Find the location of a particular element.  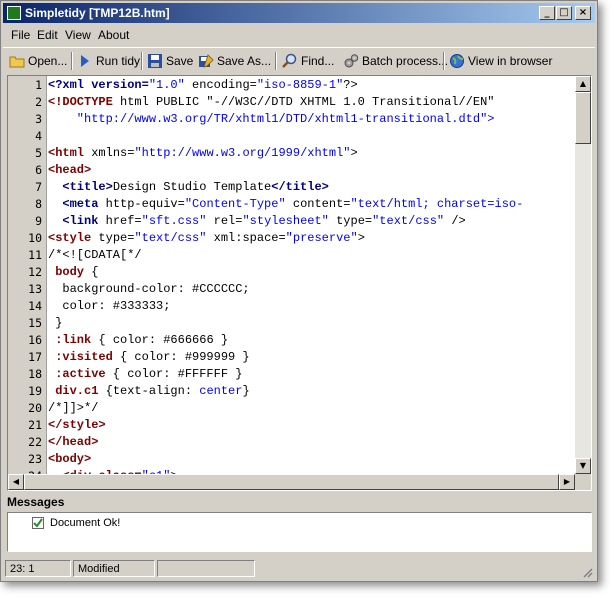

line-number: 14 is located at coordinates (35, 306).